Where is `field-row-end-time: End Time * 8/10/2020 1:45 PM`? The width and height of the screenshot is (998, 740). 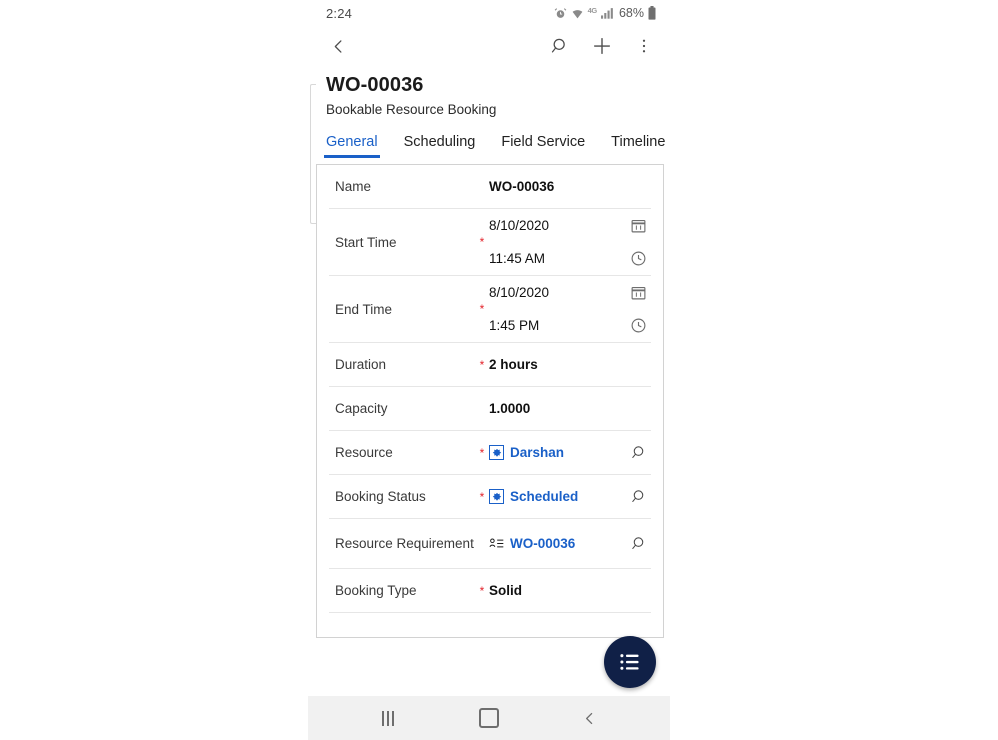
field-row-end-time: End Time * 8/10/2020 1:45 PM is located at coordinates (490, 309).